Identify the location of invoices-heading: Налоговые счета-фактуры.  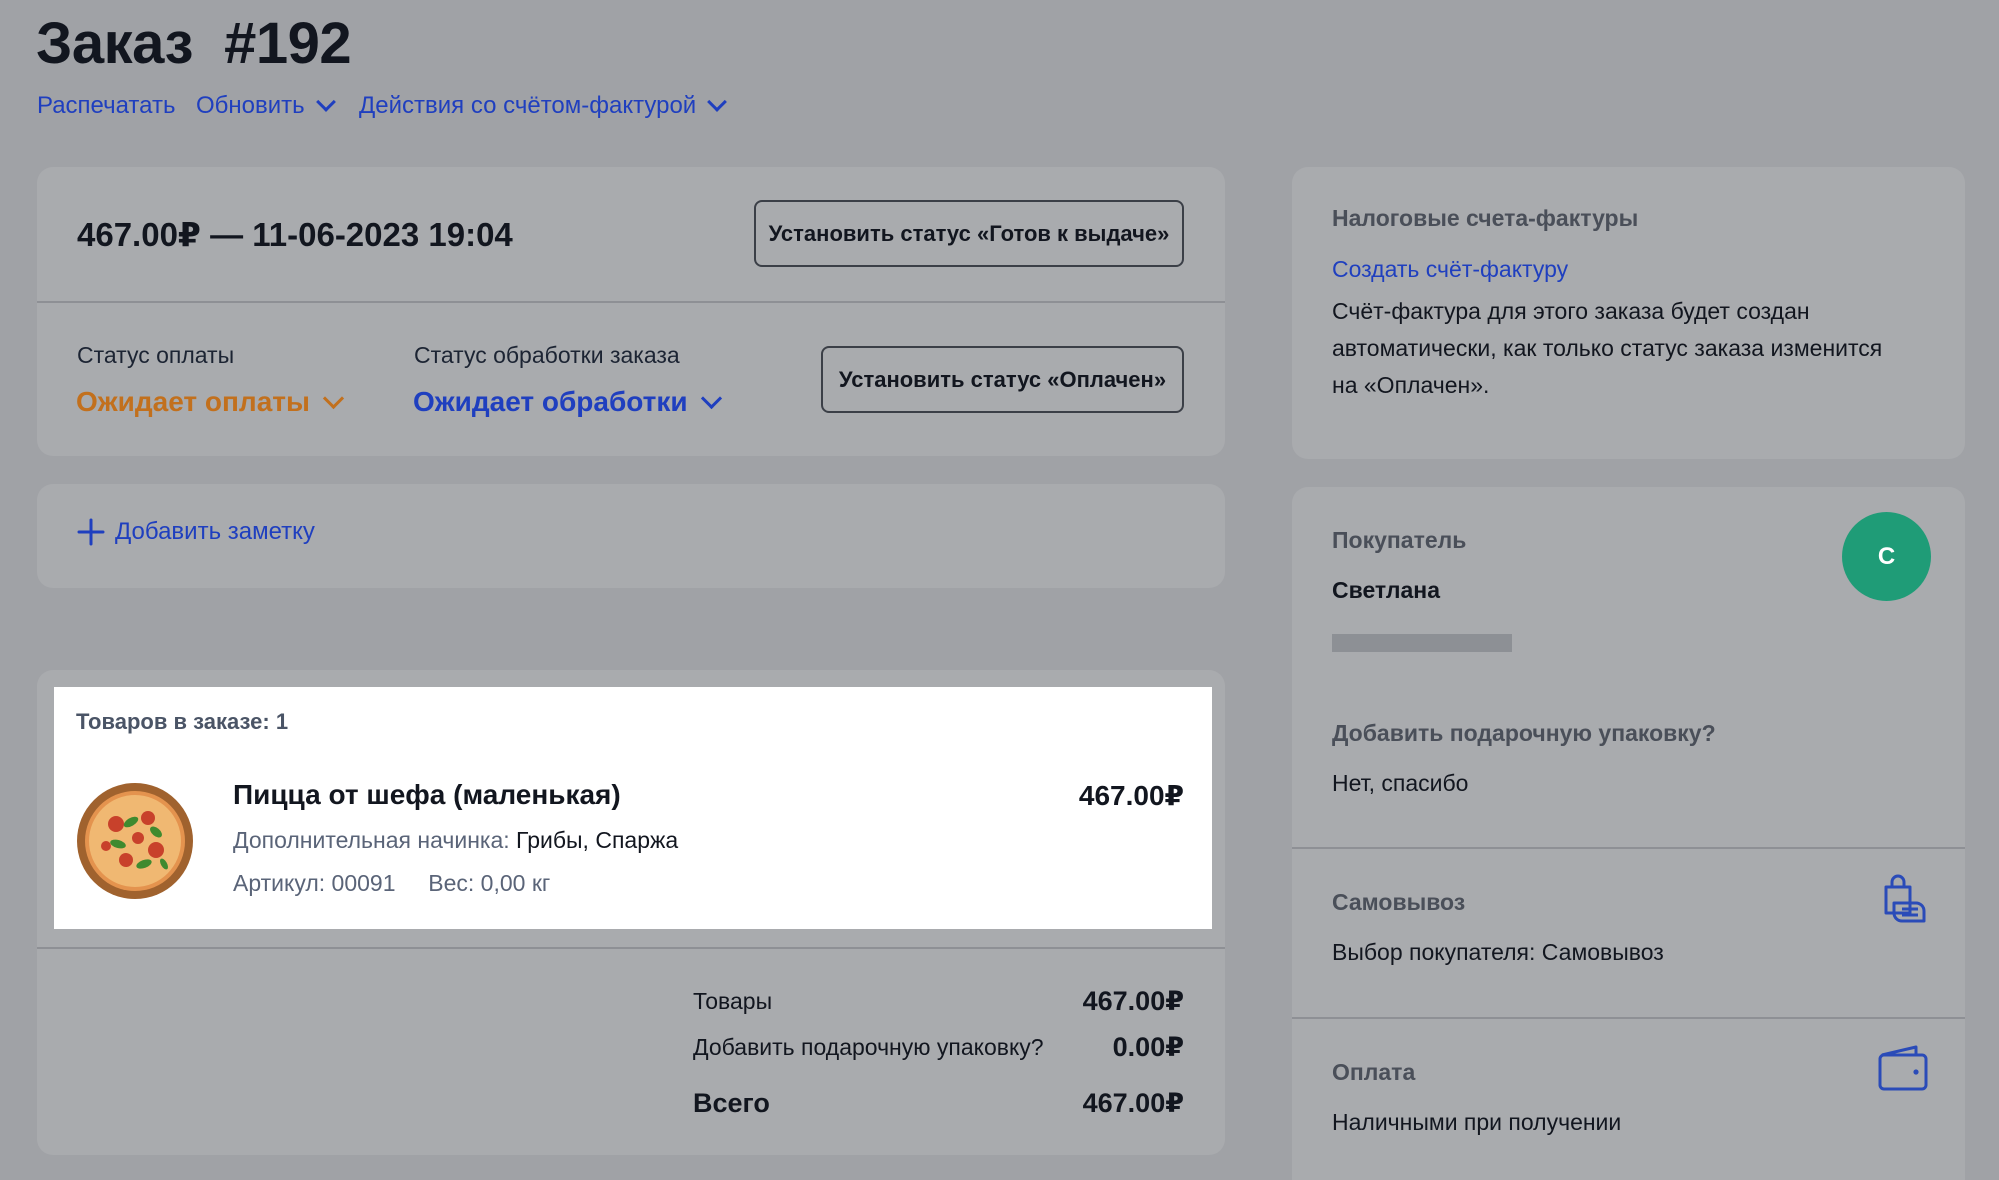
(1485, 218).